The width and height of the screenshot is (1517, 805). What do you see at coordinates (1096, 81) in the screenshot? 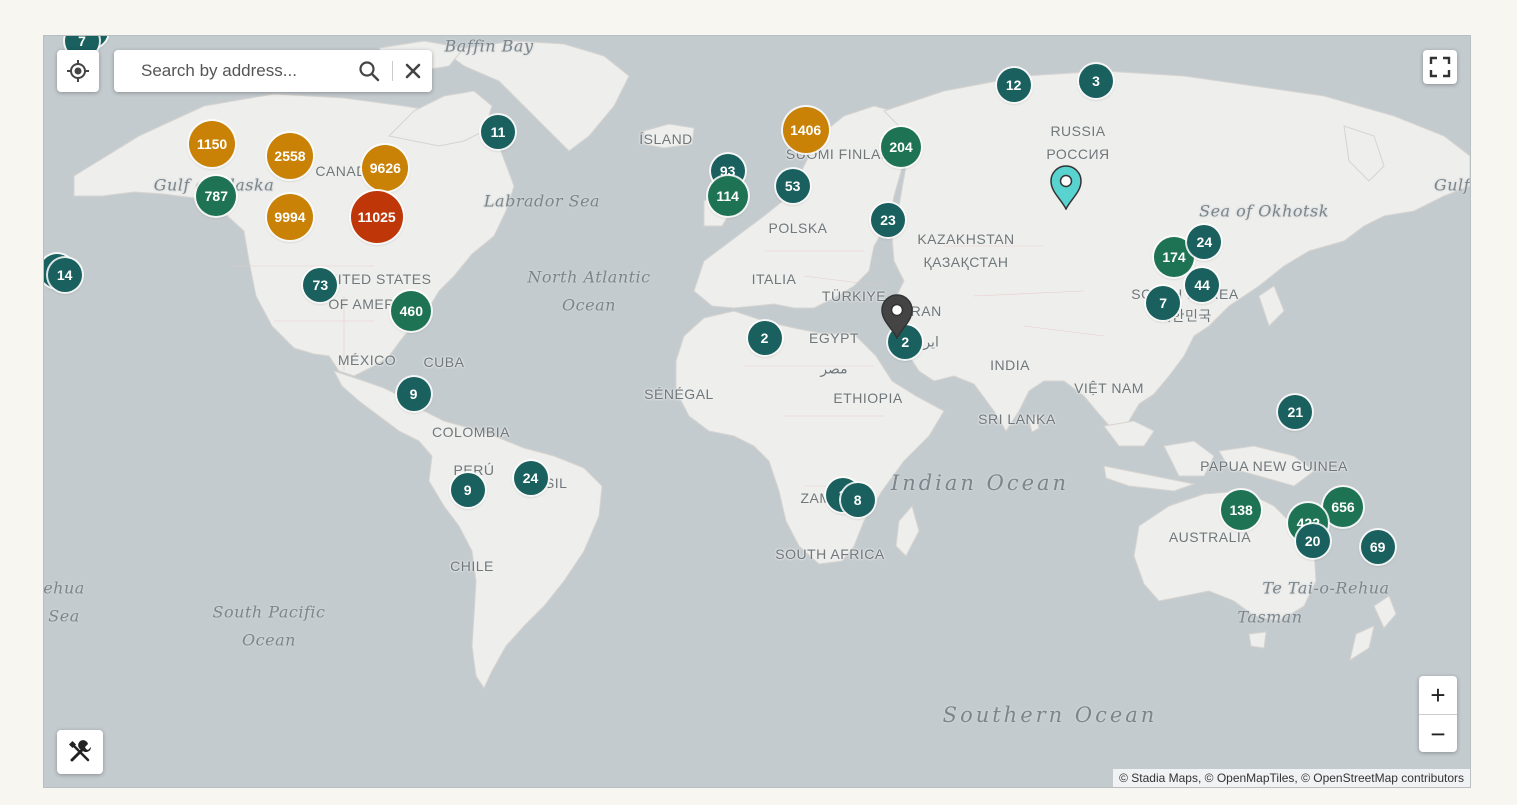
I see `cluster-marker-russia-siberia: 3` at bounding box center [1096, 81].